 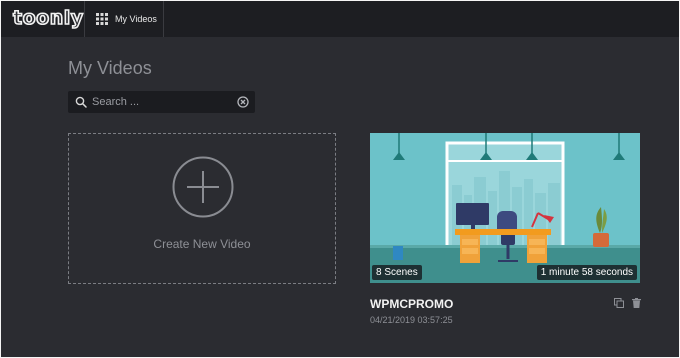 What do you see at coordinates (136, 19) in the screenshot?
I see `nav-my-videos-label: My Videos` at bounding box center [136, 19].